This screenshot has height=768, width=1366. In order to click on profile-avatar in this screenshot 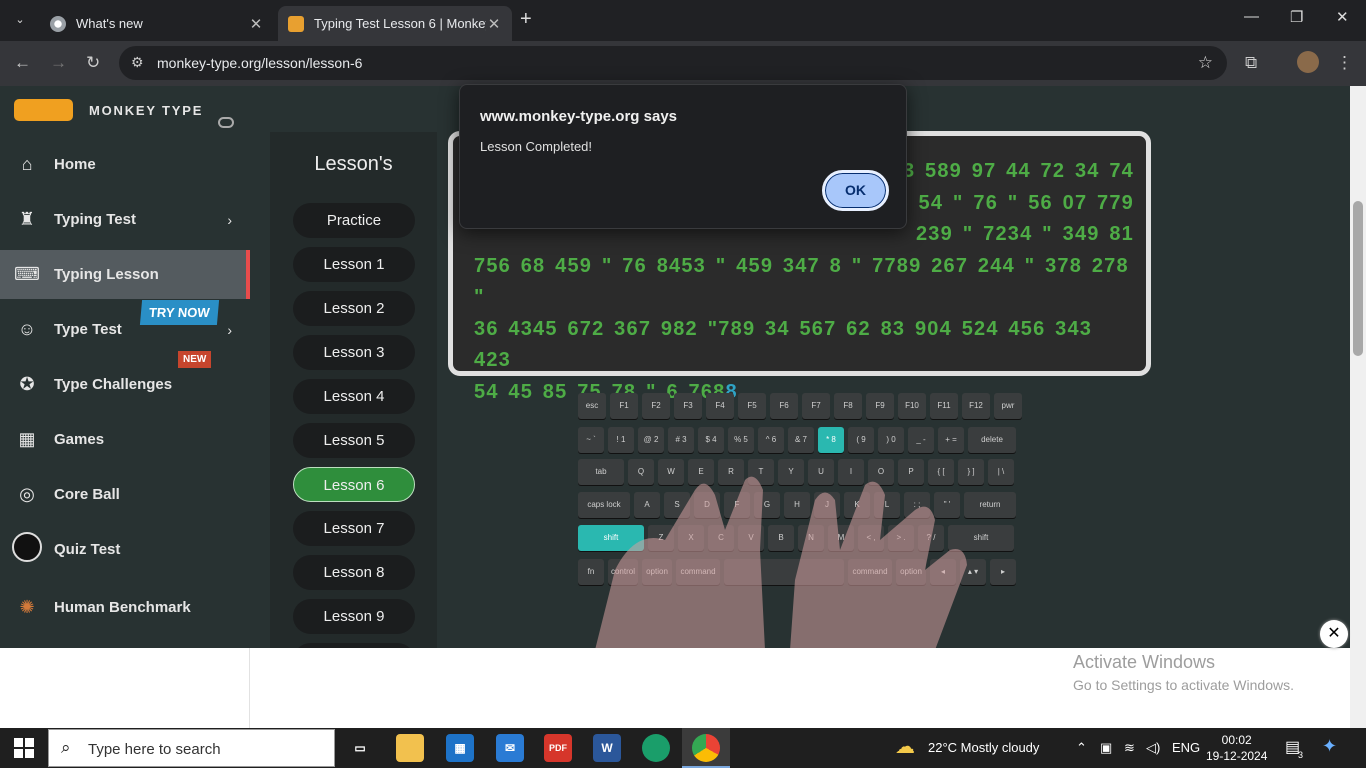, I will do `click(1308, 62)`.